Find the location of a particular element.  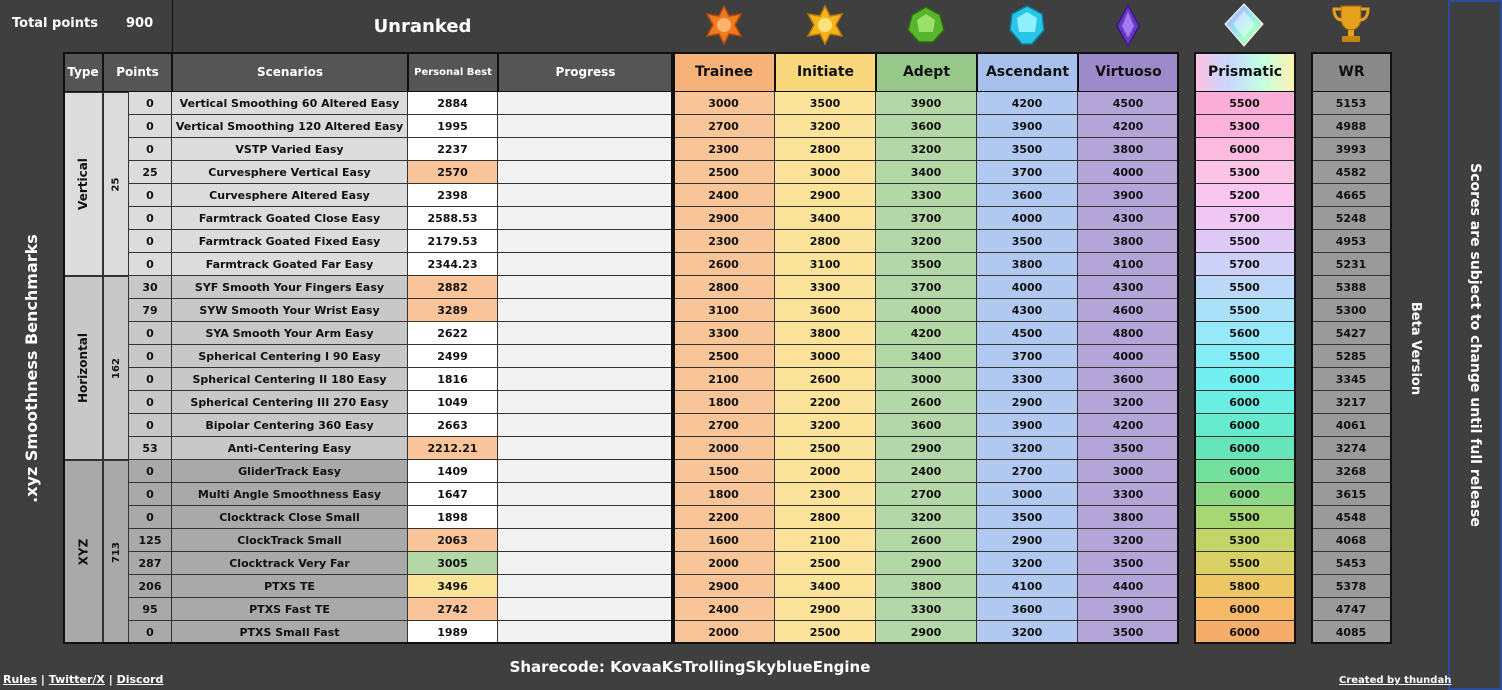

scenario-name: Clocktrack Close Small is located at coordinates (290, 517).